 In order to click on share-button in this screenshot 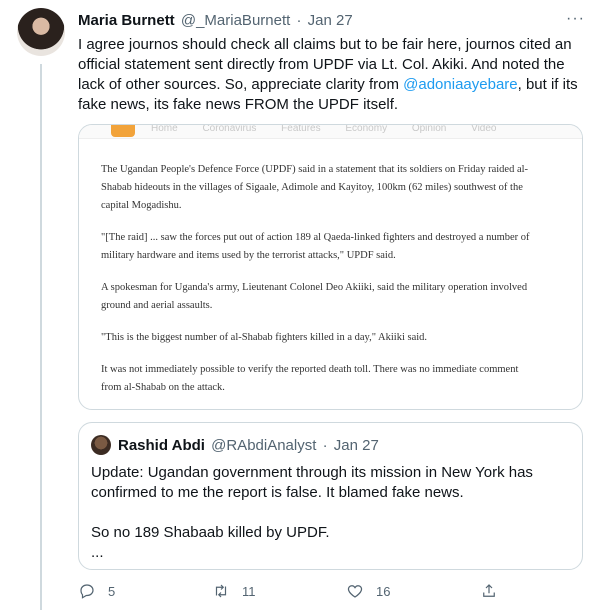, I will do `click(489, 591)`.